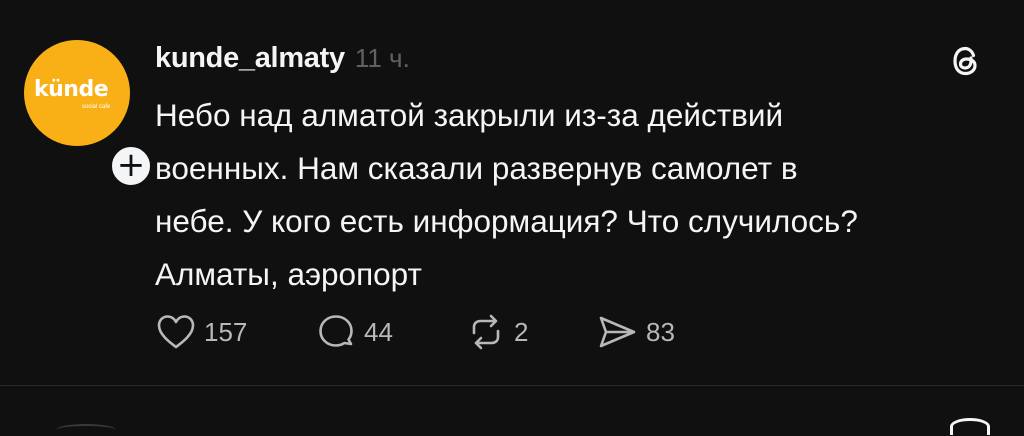  I want to click on send-icon, so click(617, 332).